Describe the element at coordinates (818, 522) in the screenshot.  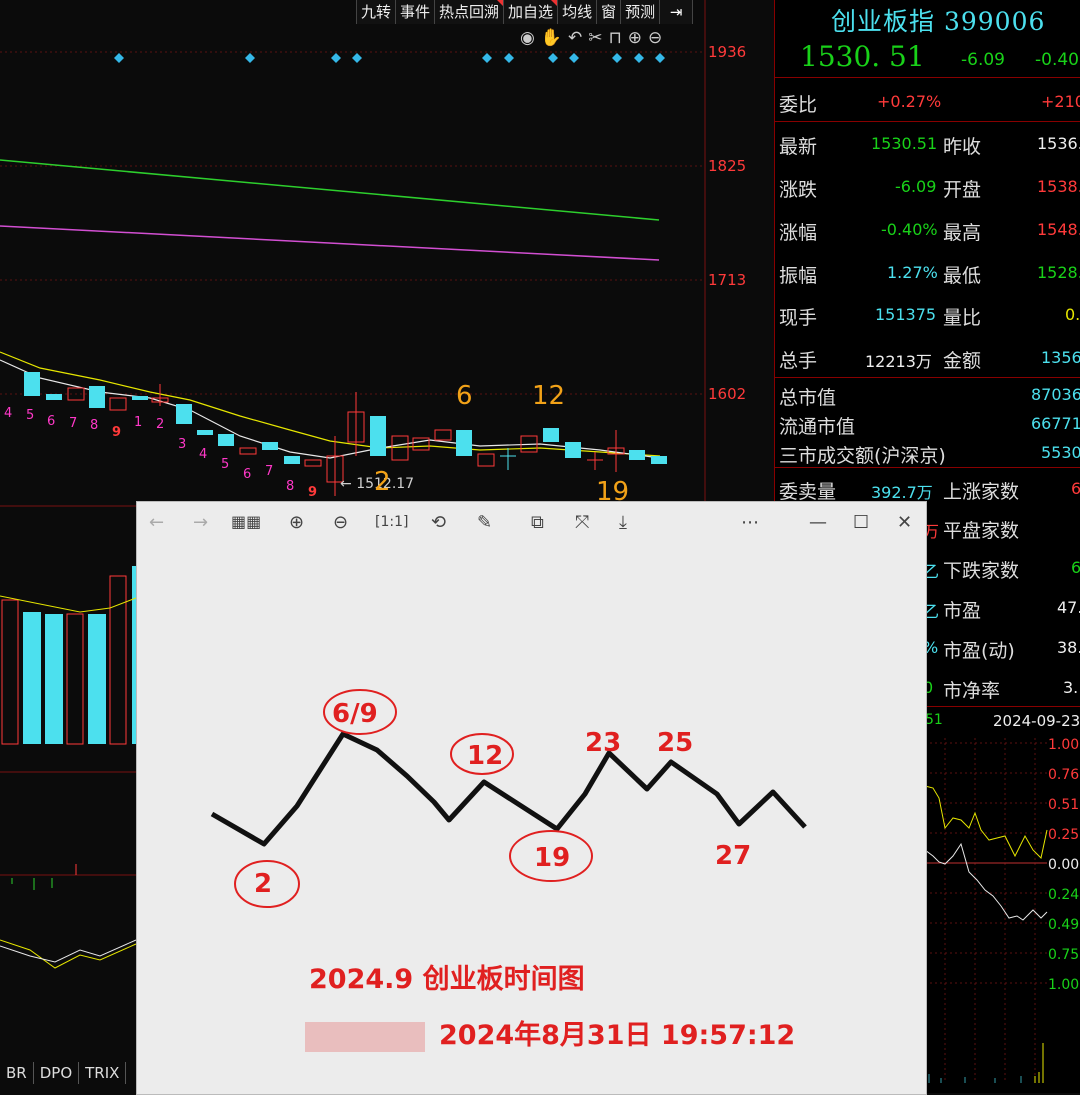
I see `minimize-icon: —` at that location.